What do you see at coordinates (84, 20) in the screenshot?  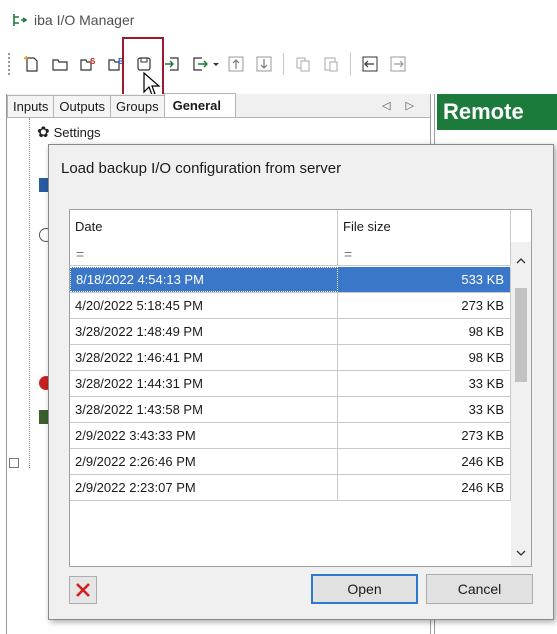 I see `window-title: iba I/O Manager` at bounding box center [84, 20].